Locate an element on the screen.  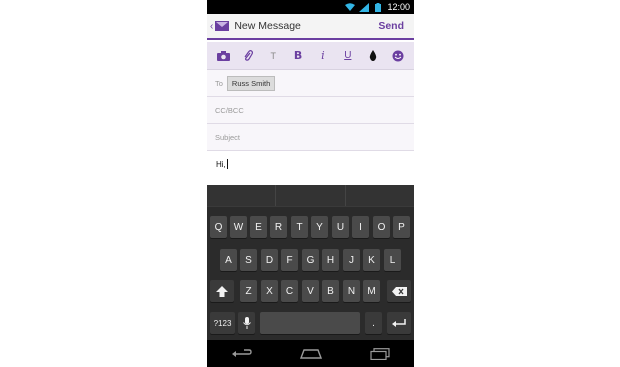
nav-home-button is located at coordinates (311, 354).